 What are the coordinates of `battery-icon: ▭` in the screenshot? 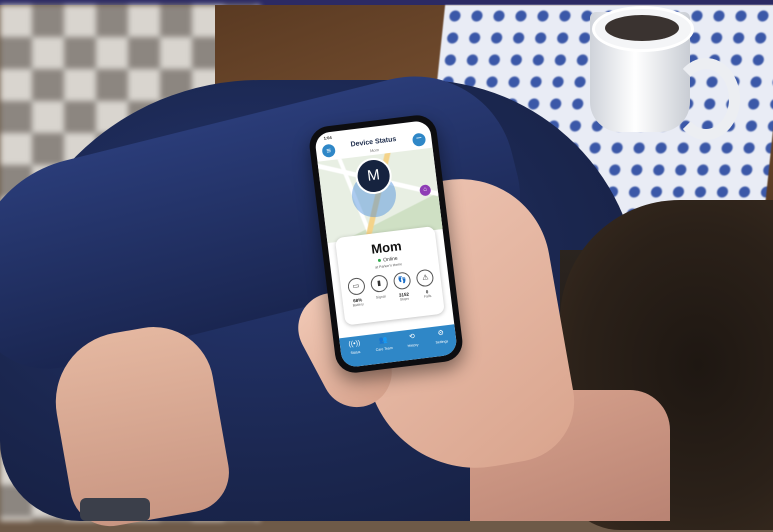 It's located at (356, 286).